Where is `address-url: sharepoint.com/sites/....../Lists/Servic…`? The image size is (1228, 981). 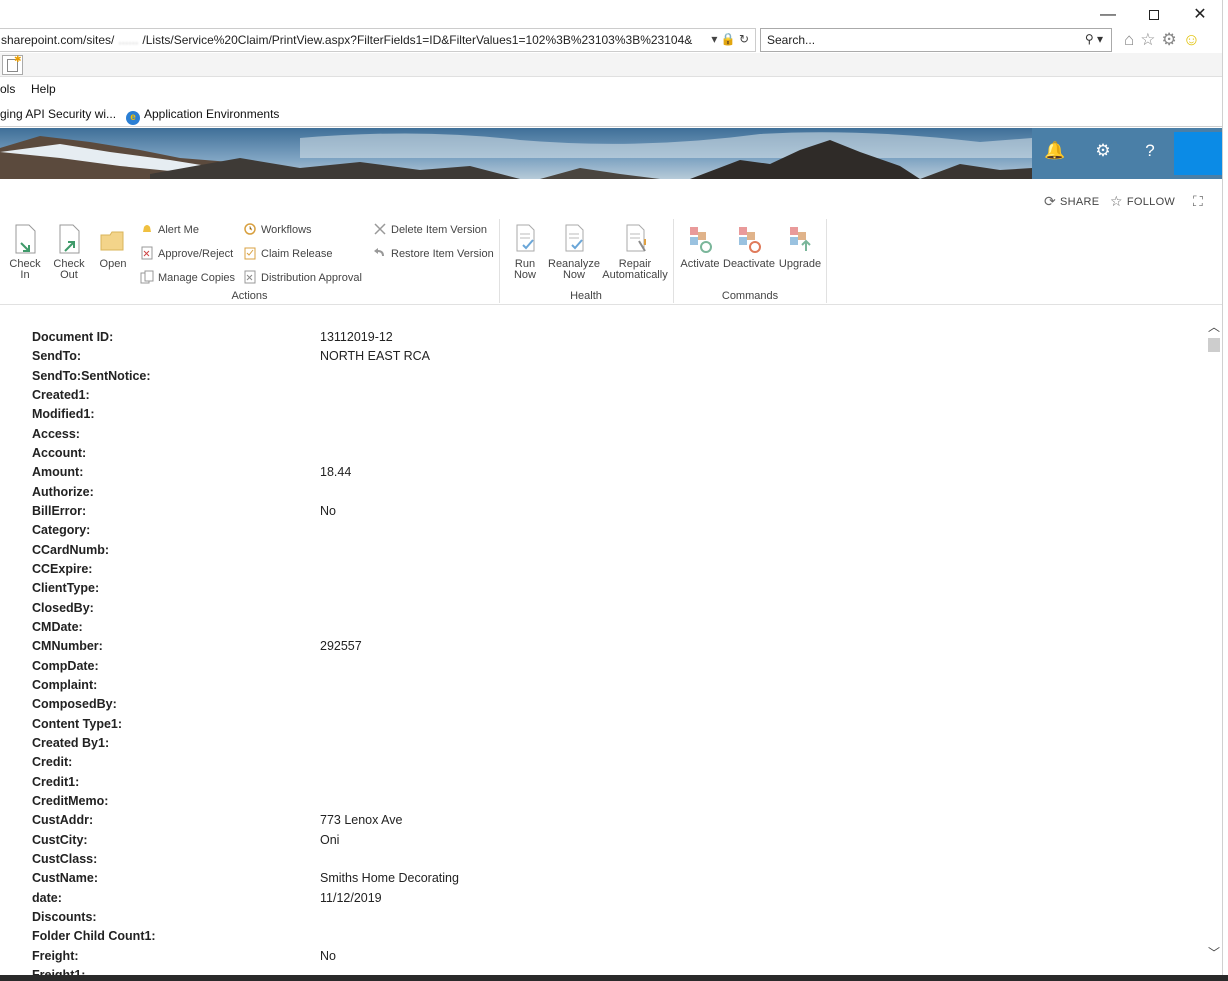
address-url: sharepoint.com/sites/....../Lists/Servic… is located at coordinates (346, 40).